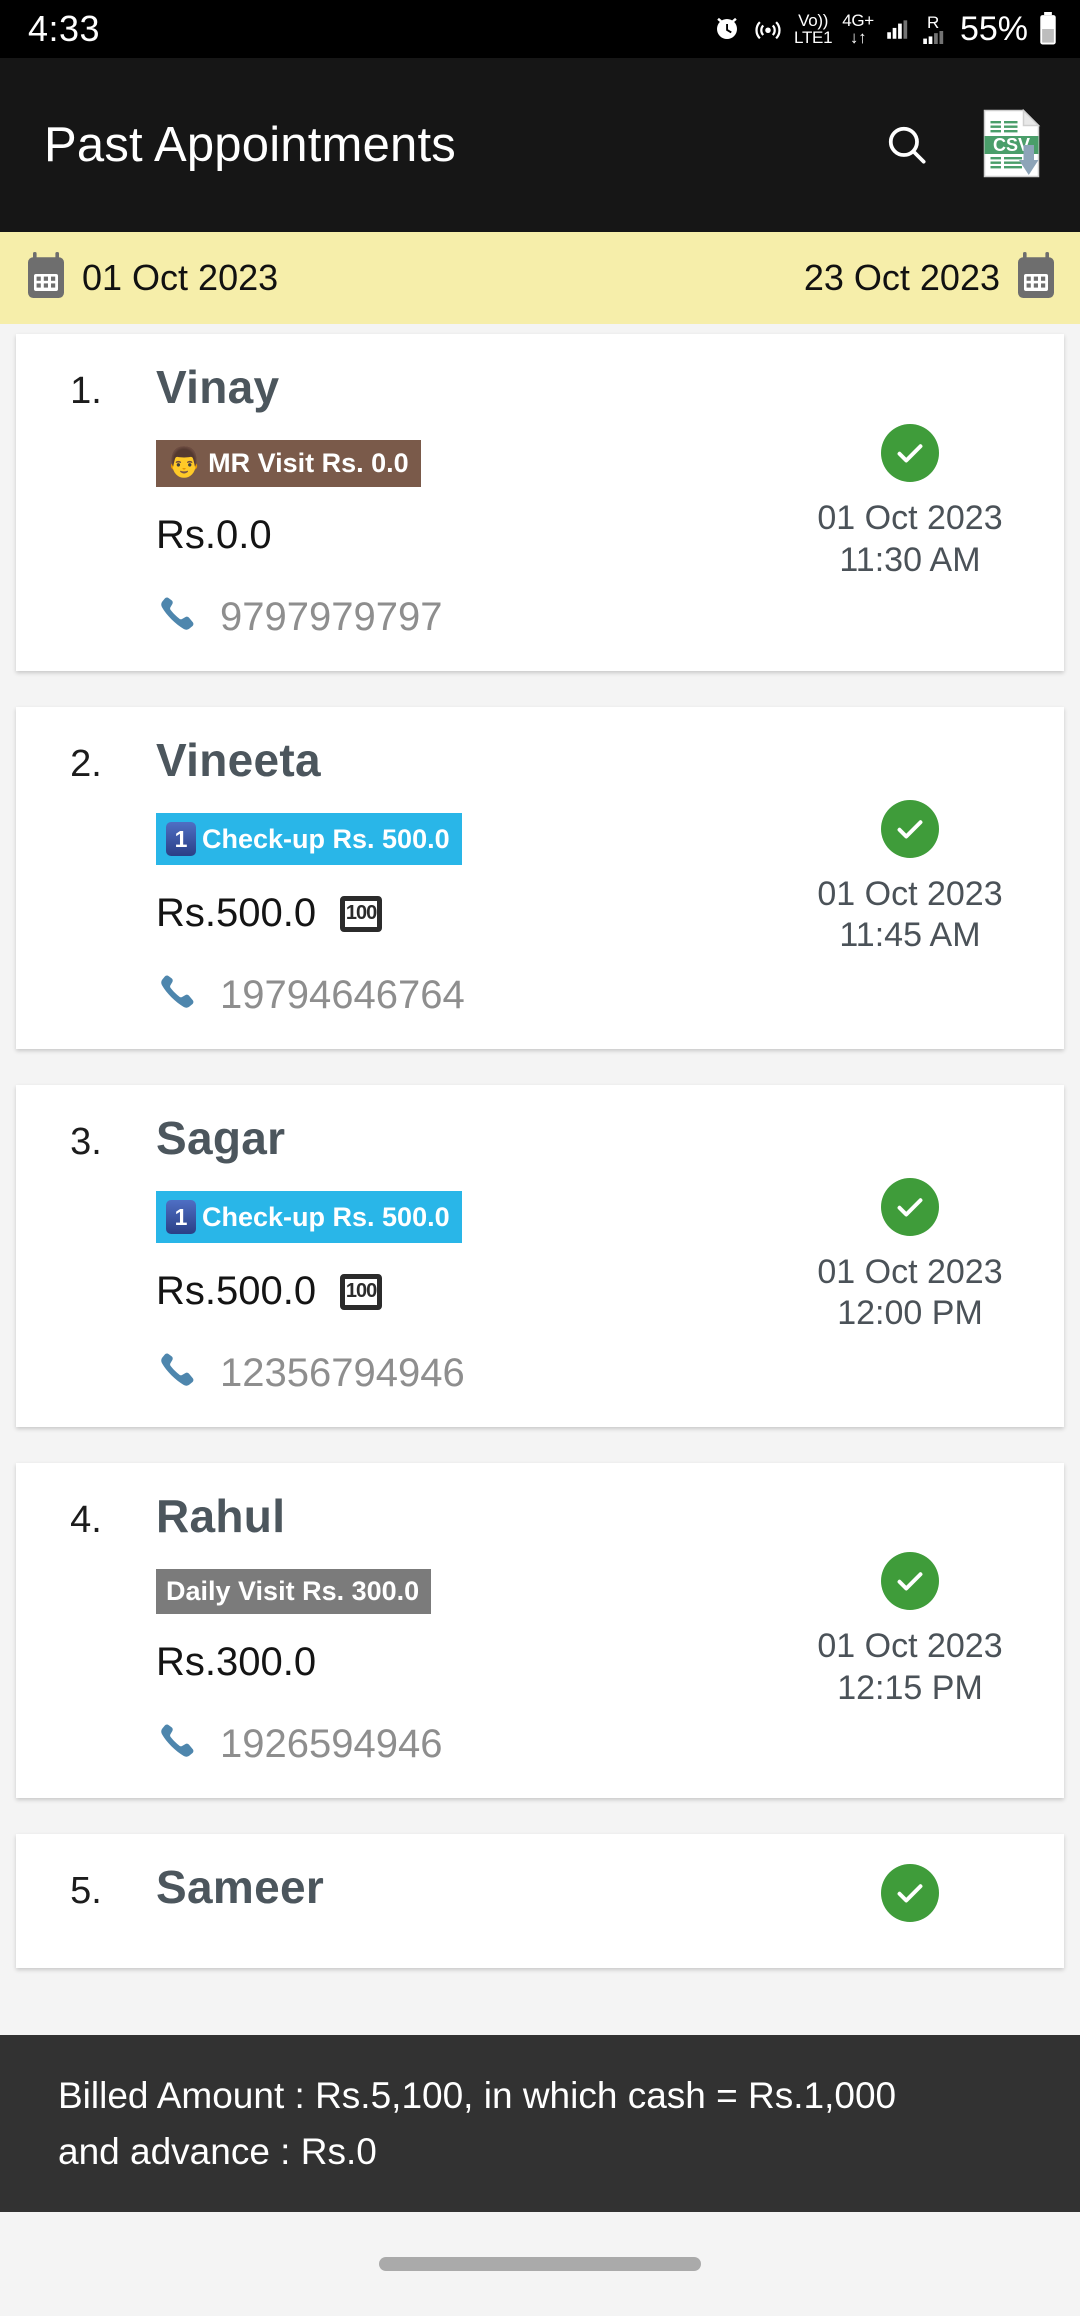 The height and width of the screenshot is (2316, 1080). I want to click on status-icons: Vo)) LTE1 4G+ ↓↑ R 55%, so click(885, 29).